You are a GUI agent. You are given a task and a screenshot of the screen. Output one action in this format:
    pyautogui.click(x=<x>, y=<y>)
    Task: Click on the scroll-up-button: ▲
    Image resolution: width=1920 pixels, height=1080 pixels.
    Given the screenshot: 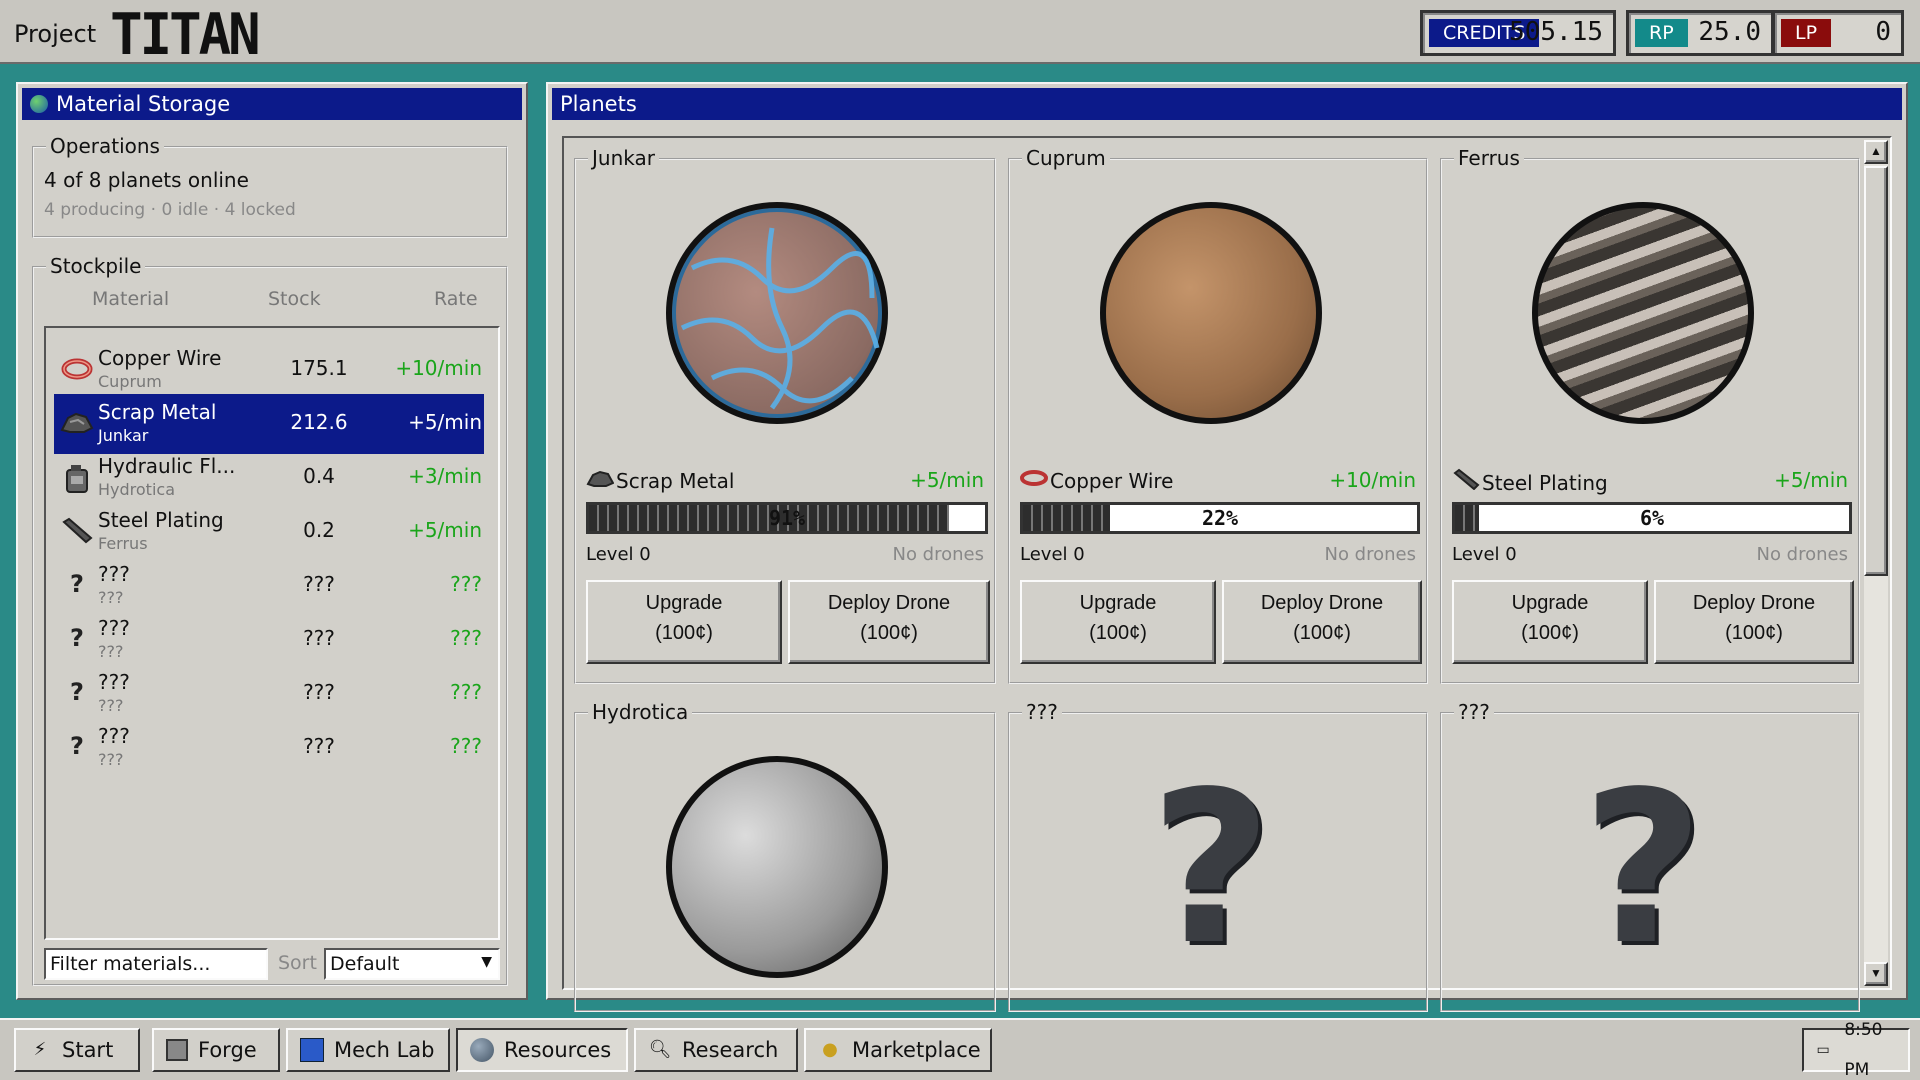 What is the action you would take?
    pyautogui.click(x=1876, y=152)
    